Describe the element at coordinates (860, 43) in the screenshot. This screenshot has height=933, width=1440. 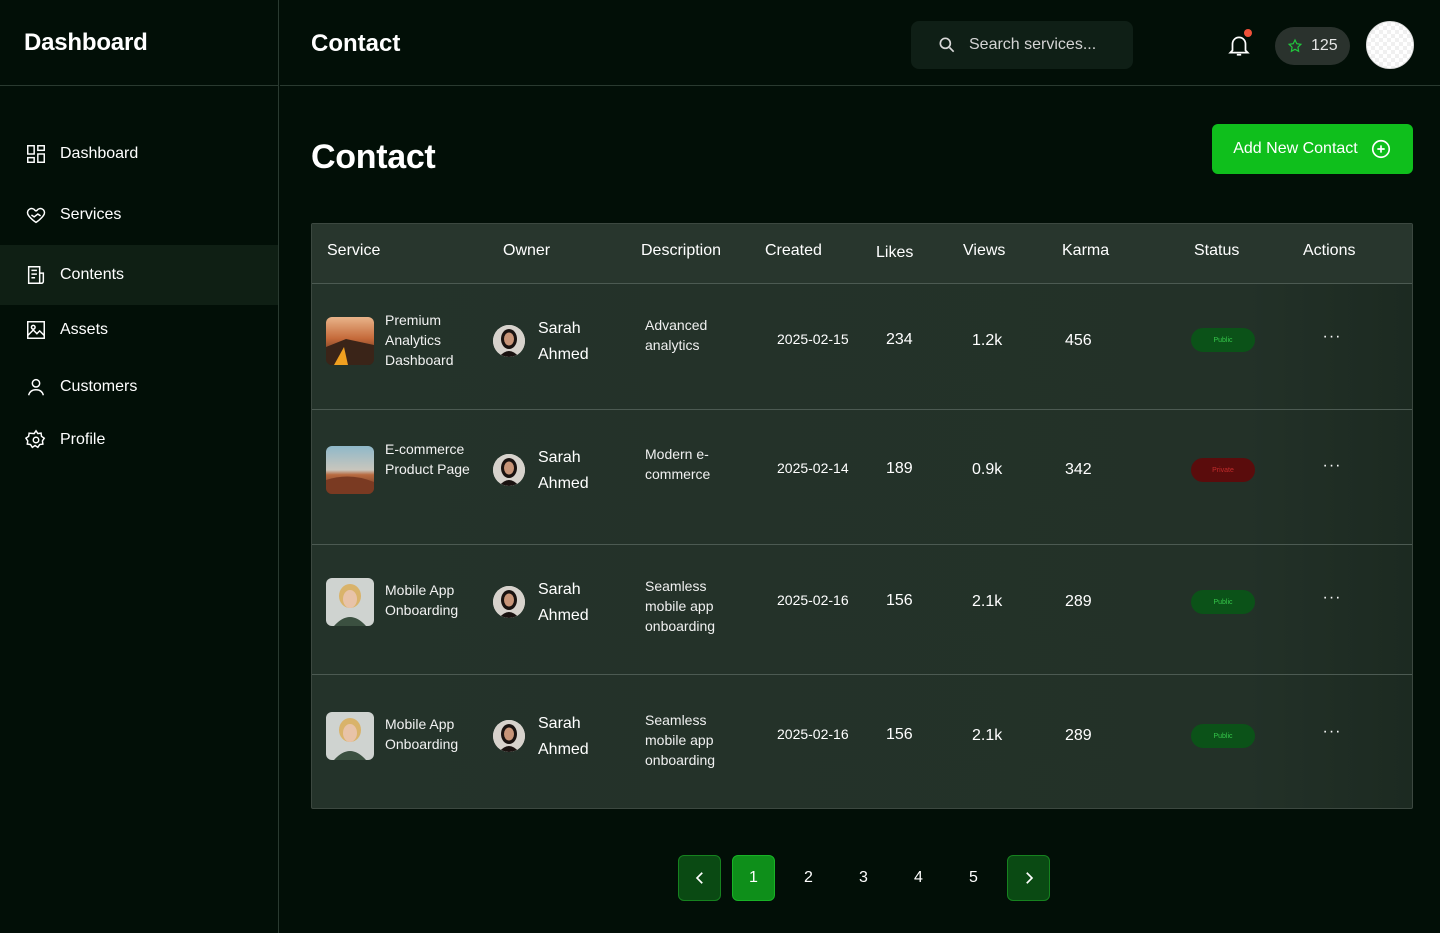
I see `top-bar: Contact 125` at that location.